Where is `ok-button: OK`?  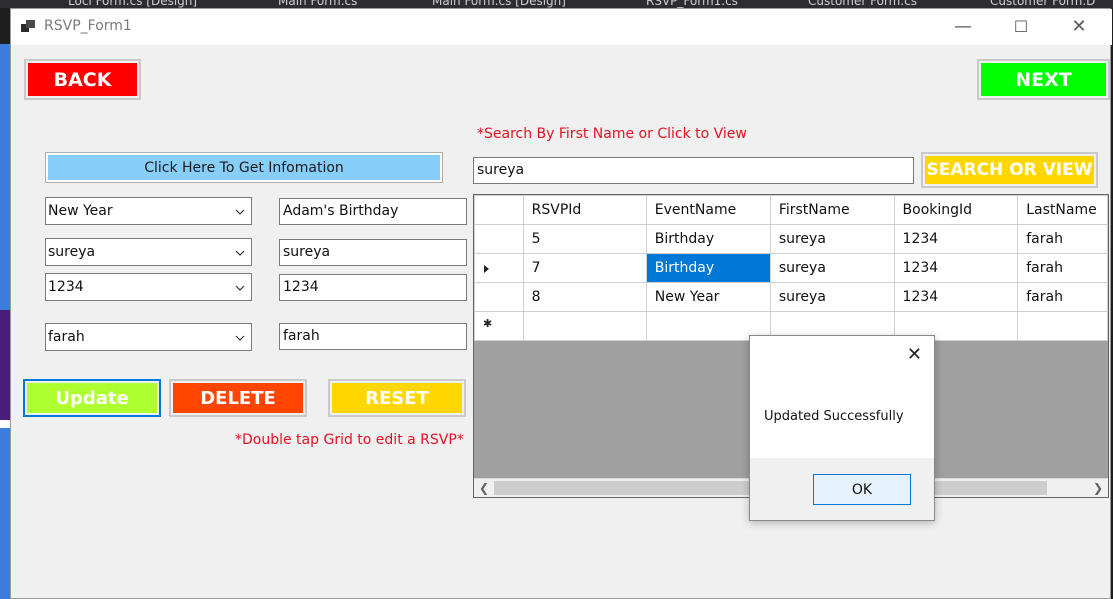 ok-button: OK is located at coordinates (862, 489).